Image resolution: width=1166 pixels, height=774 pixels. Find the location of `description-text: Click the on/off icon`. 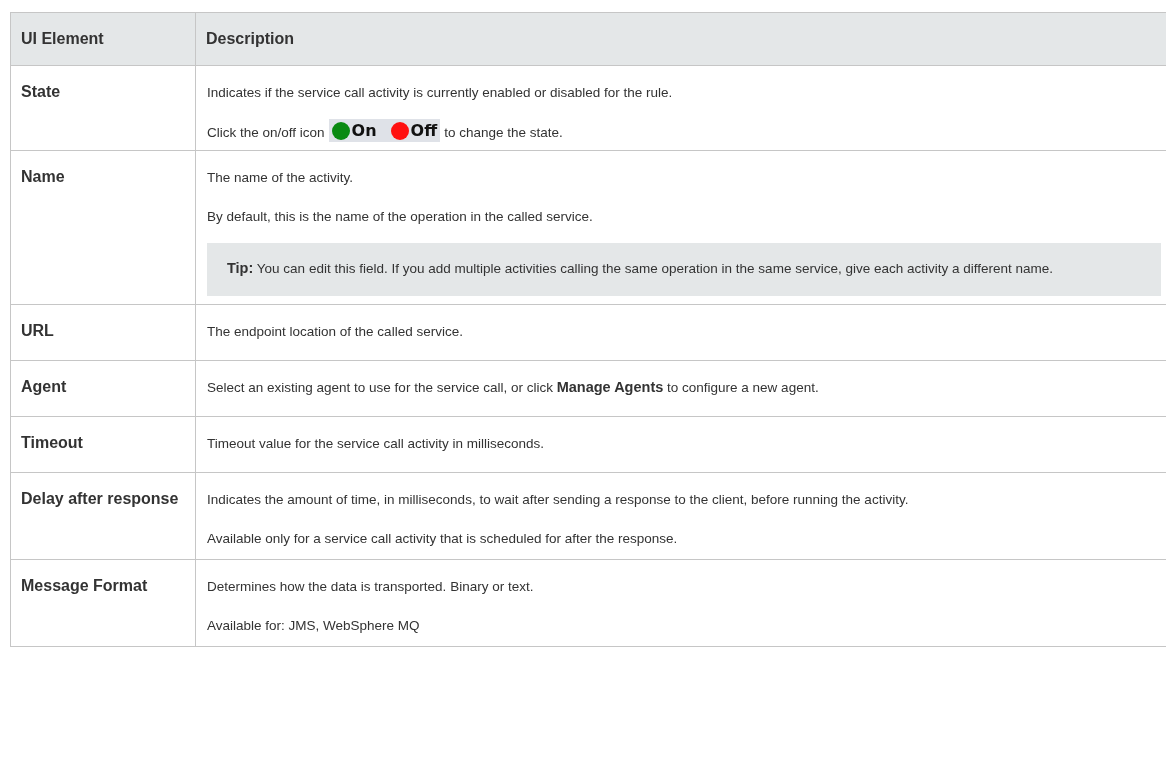

description-text: Click the on/off icon is located at coordinates (266, 133).